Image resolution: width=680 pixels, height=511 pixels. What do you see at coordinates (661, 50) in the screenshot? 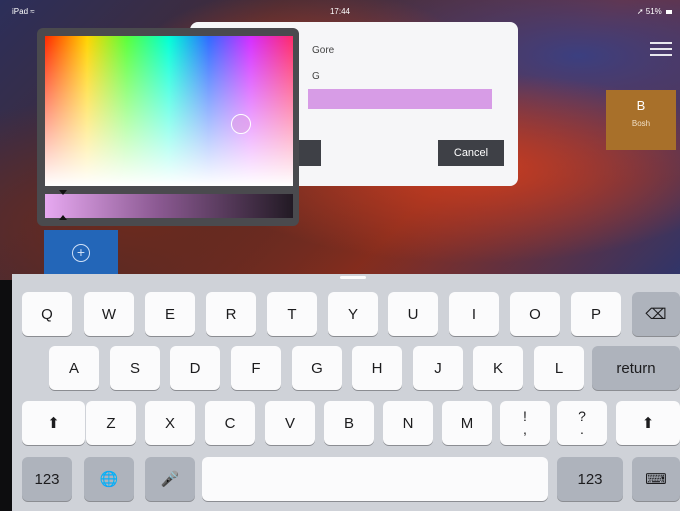
I see `hamburger-menu-icon` at bounding box center [661, 50].